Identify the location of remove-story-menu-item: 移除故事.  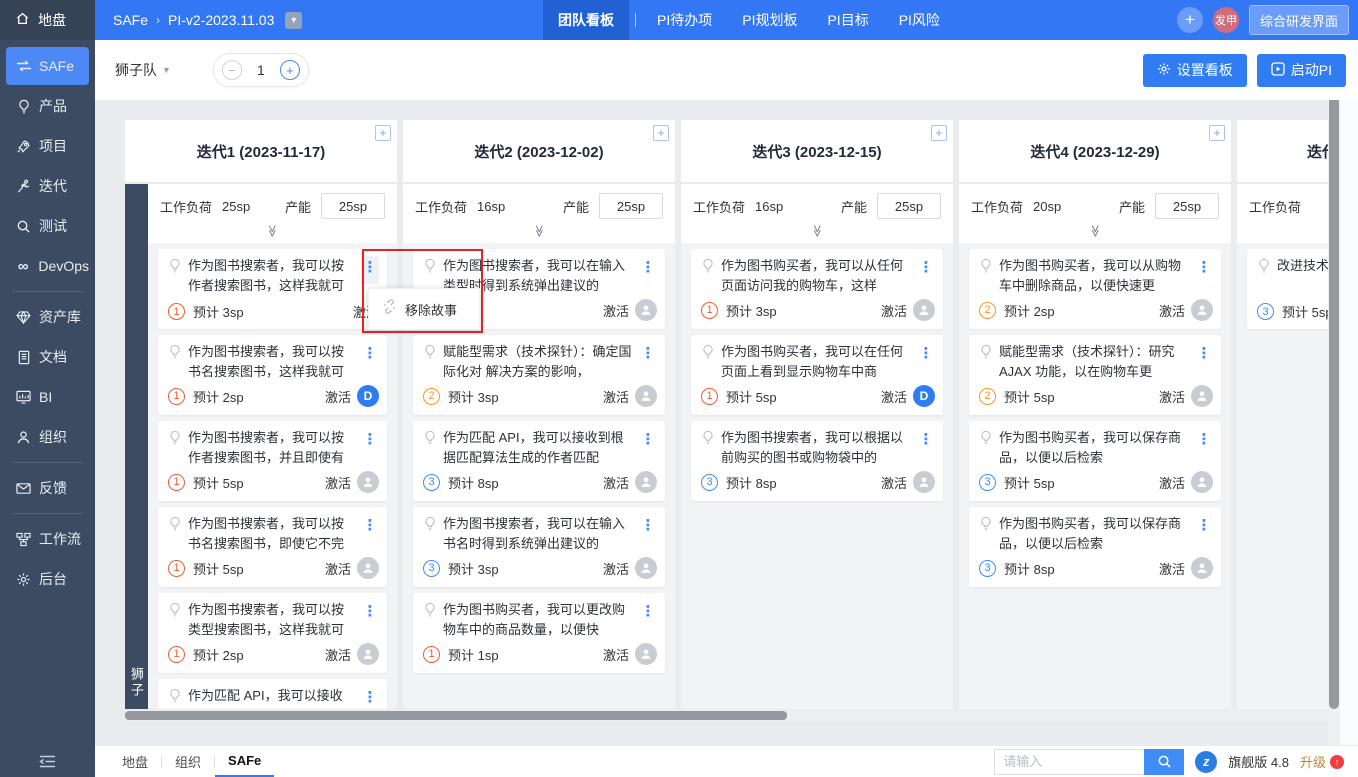
(431, 309).